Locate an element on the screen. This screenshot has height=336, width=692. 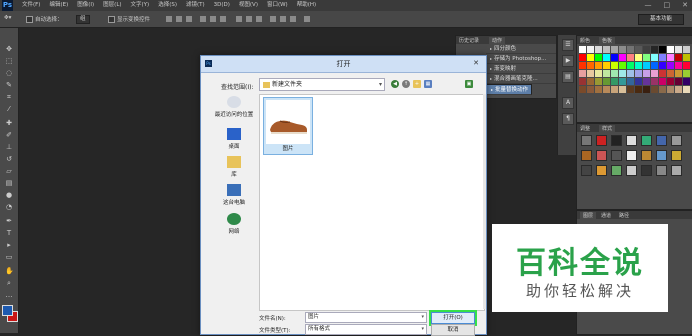
place-libraries: 库 is located at coordinates (234, 167).